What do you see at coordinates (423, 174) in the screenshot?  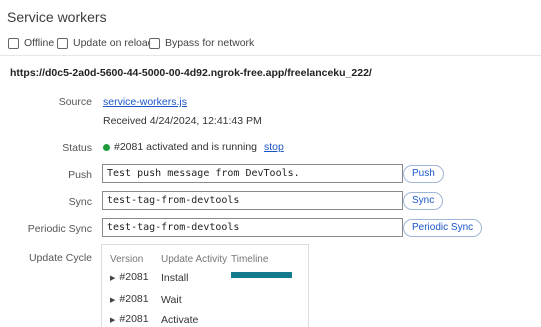 I see `push-button: Push` at bounding box center [423, 174].